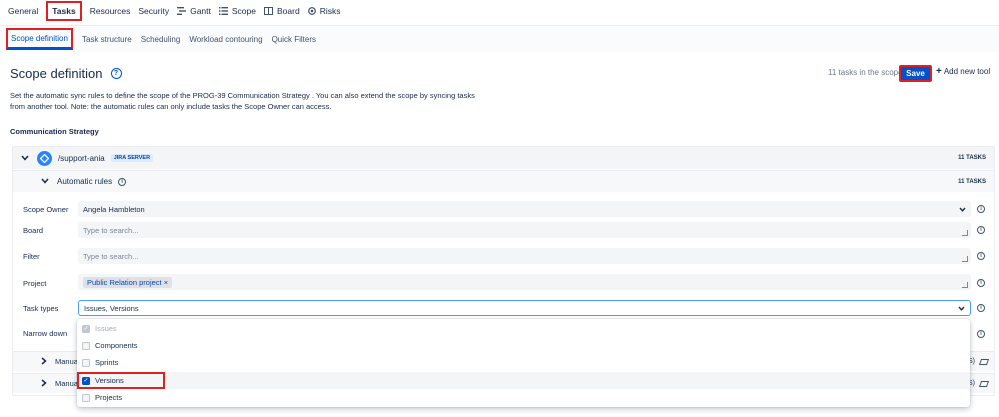  What do you see at coordinates (523, 397) in the screenshot?
I see `option-projects: Projects` at bounding box center [523, 397].